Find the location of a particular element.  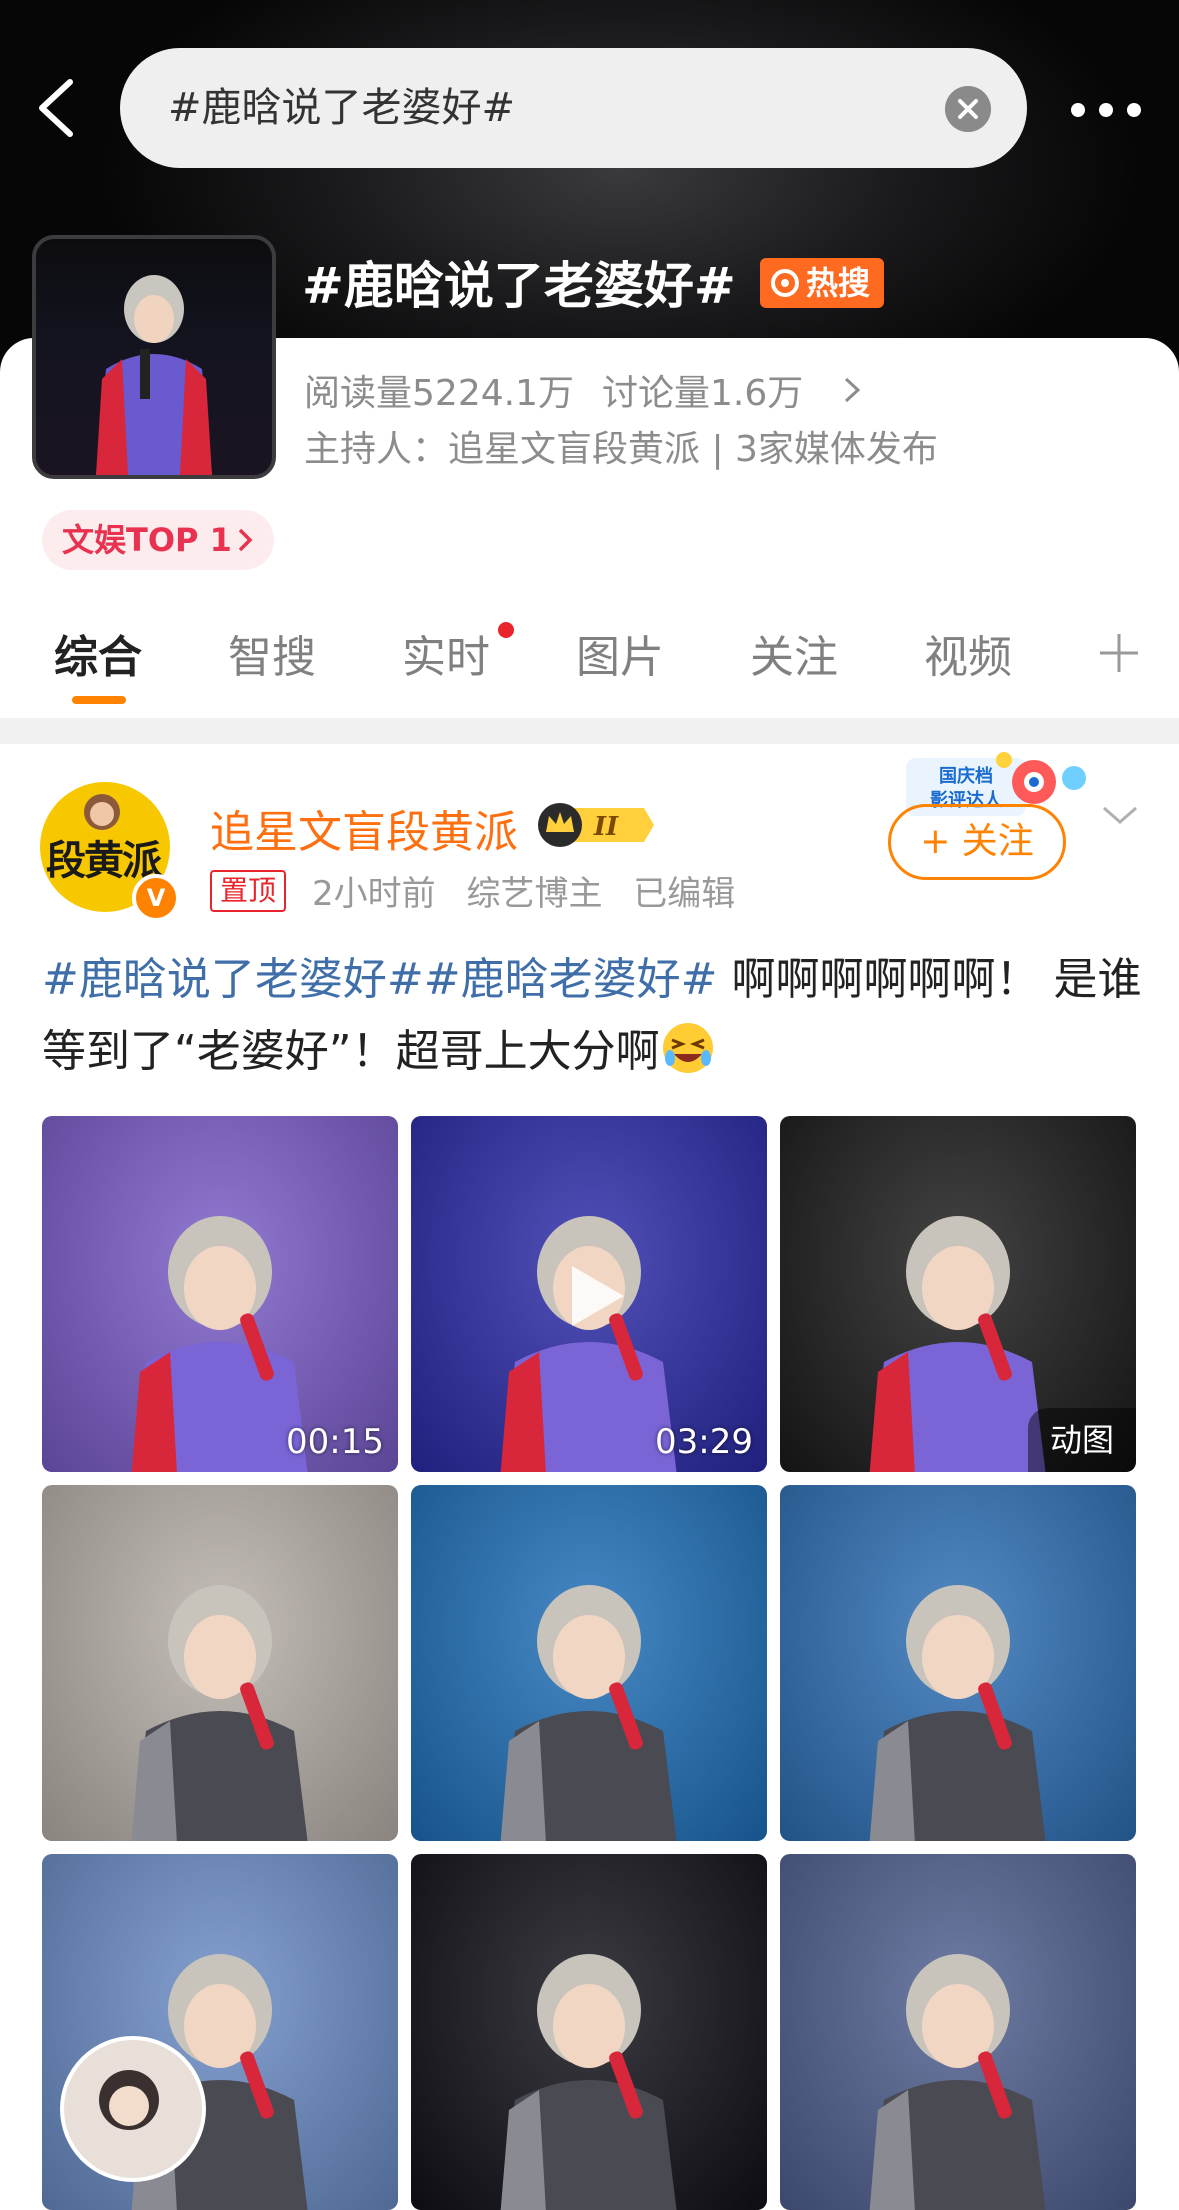

active-tab-indicator is located at coordinates (99, 700).